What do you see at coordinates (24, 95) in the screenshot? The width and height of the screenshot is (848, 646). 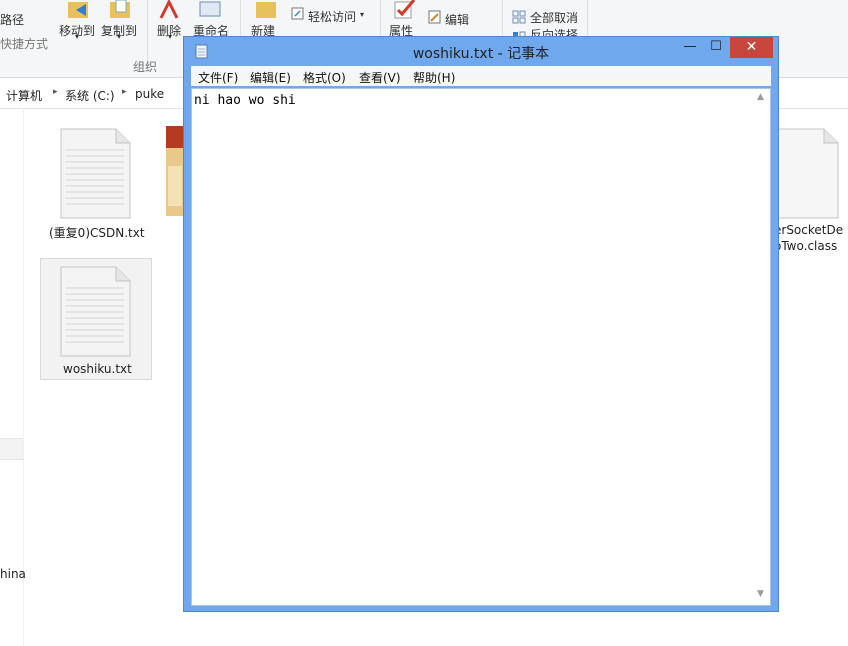 I see `breadcrumb-computer: 计算机` at bounding box center [24, 95].